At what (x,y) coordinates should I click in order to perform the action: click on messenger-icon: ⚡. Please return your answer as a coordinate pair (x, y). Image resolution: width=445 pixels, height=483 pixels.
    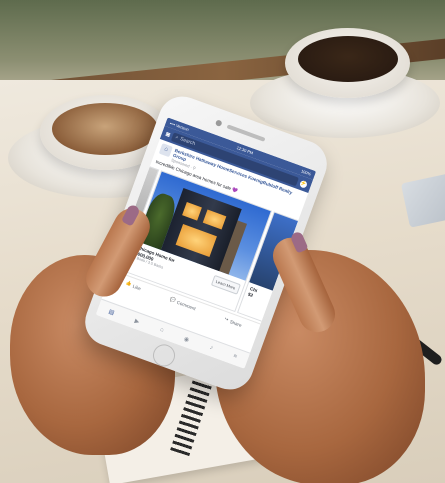
    Looking at the image, I should click on (304, 184).